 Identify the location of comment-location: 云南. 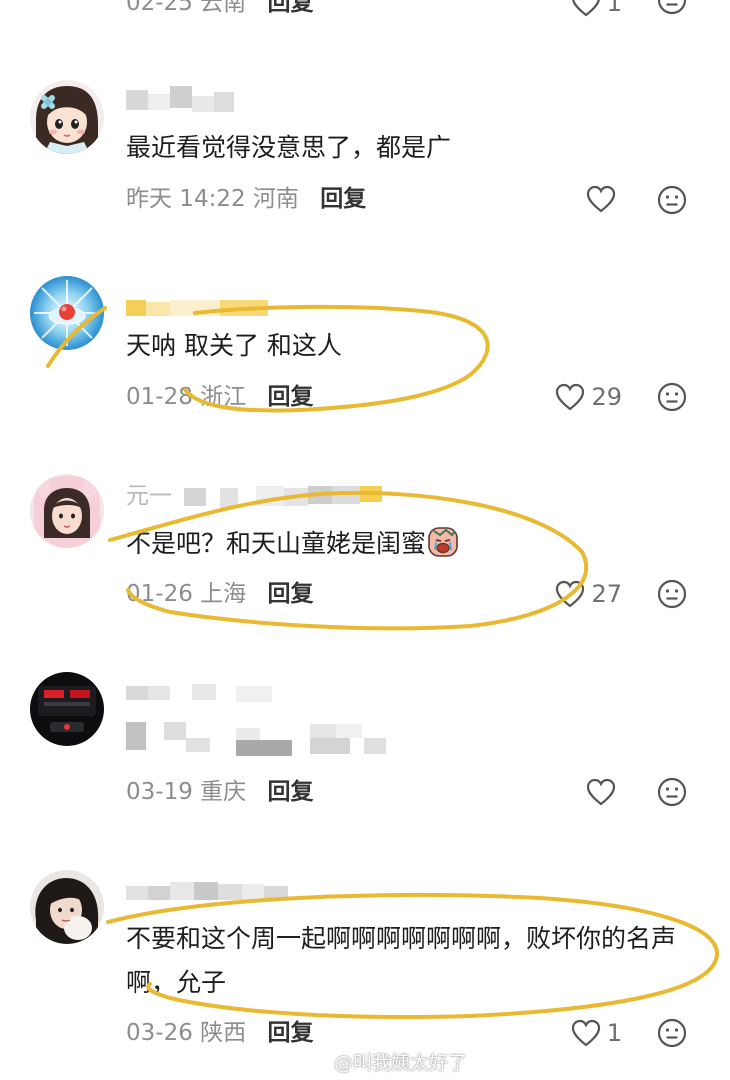
(223, 8).